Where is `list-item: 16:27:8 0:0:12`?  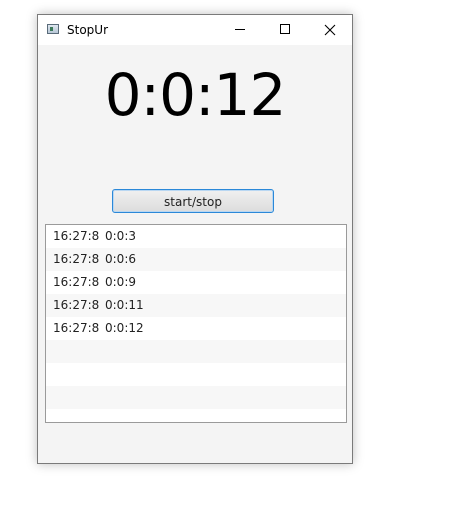 list-item: 16:27:8 0:0:12 is located at coordinates (196, 328).